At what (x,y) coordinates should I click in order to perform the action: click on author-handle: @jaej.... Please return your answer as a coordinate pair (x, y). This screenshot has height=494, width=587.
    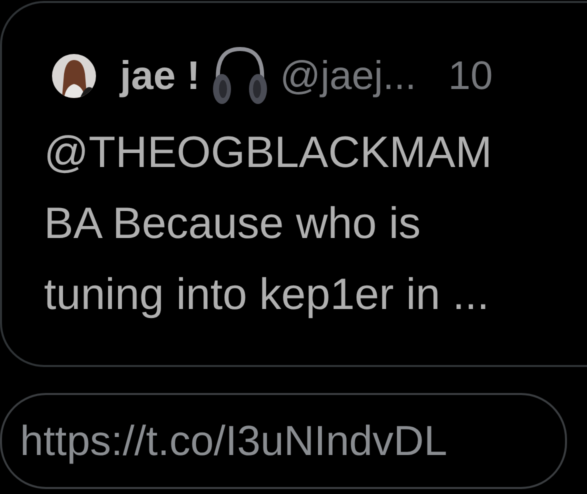
    Looking at the image, I should click on (348, 76).